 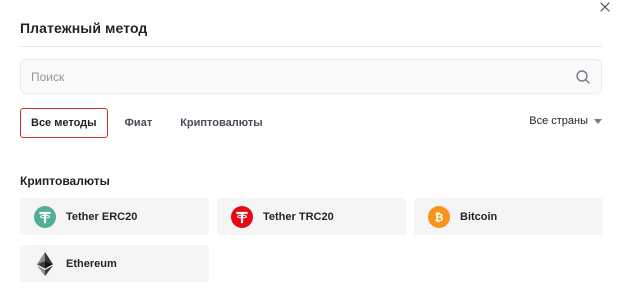 I want to click on method-tether-trc20: Tether TRC20, so click(x=311, y=216).